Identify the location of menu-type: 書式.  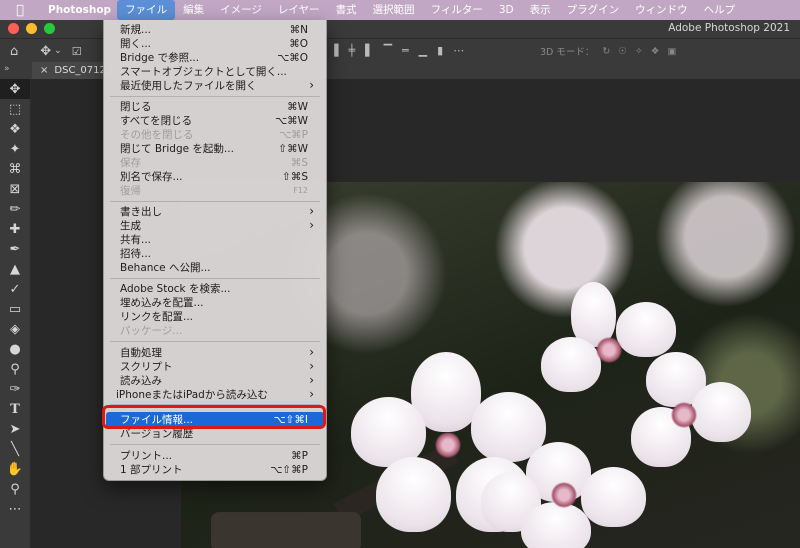
(346, 10).